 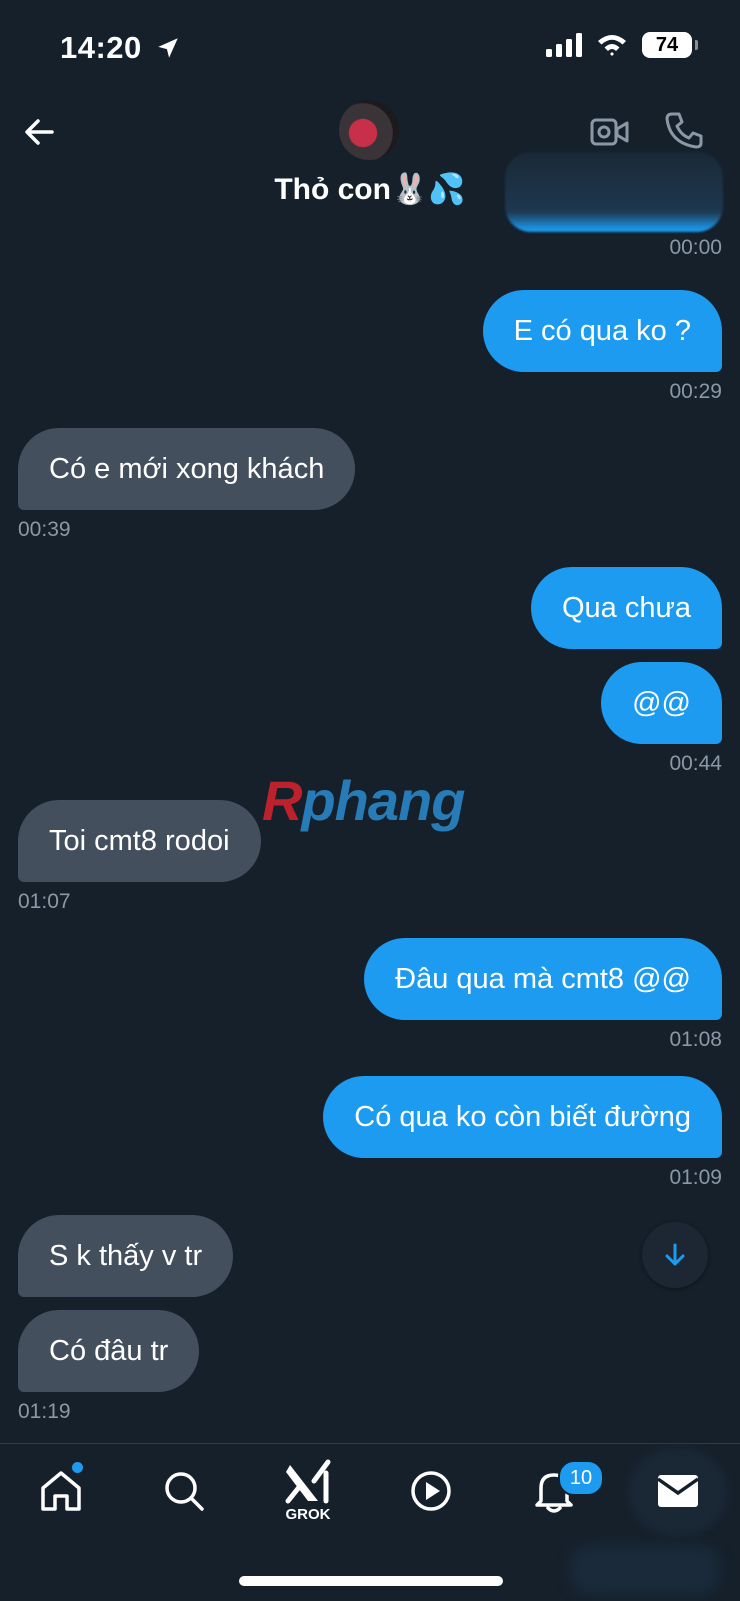 What do you see at coordinates (645, 1570) in the screenshot?
I see `blurred-area` at bounding box center [645, 1570].